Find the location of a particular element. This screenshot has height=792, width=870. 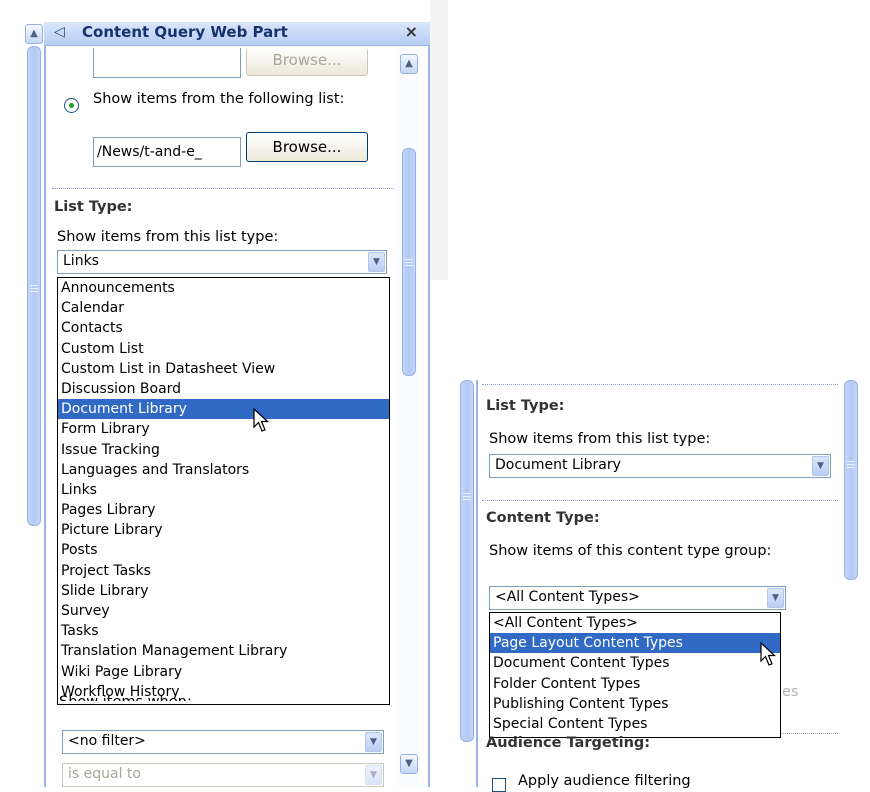

list-item: Custom List in Datasheet View is located at coordinates (223, 369).